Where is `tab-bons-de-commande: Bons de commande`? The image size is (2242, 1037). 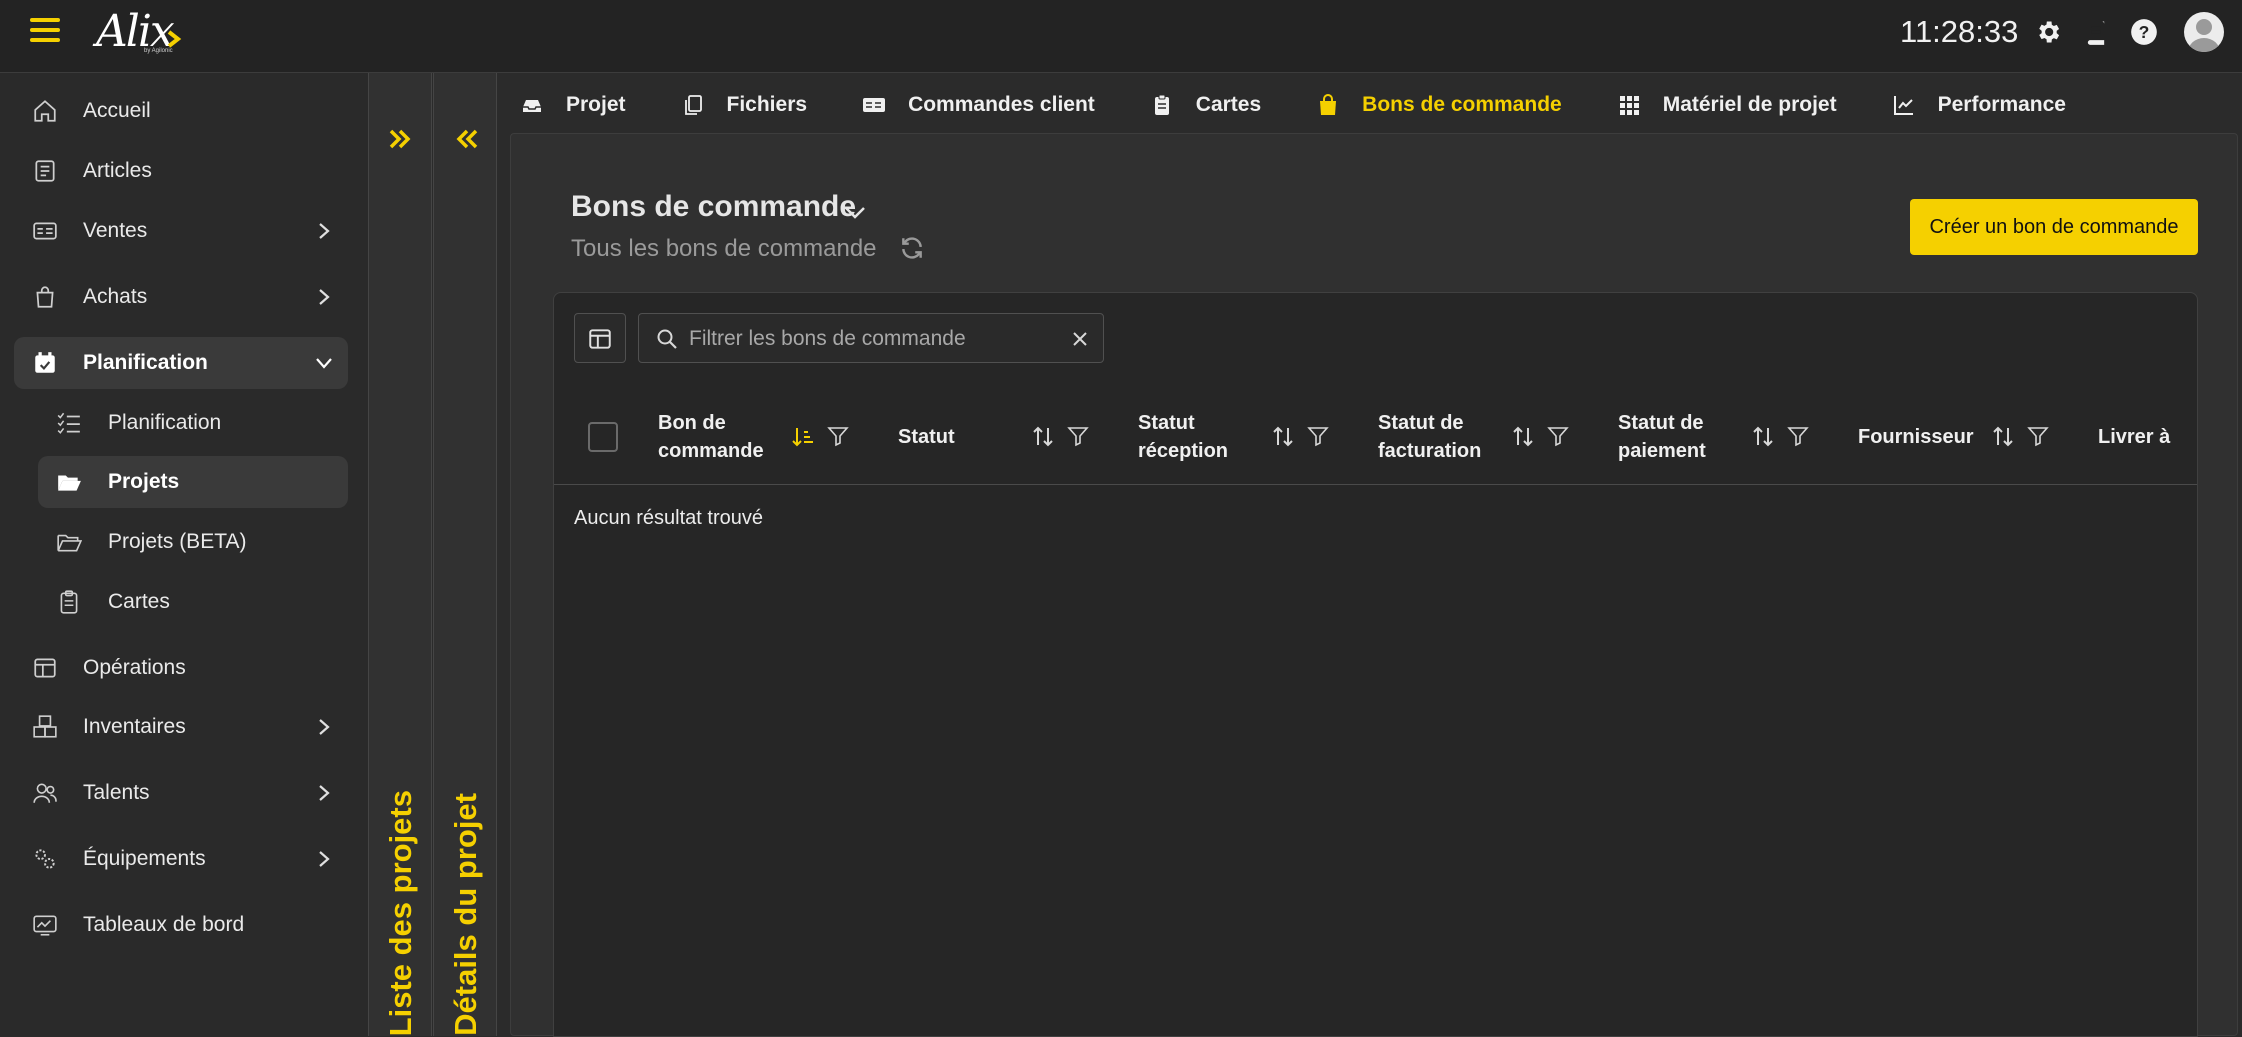 tab-bons-de-commande: Bons de commande is located at coordinates (1428, 105).